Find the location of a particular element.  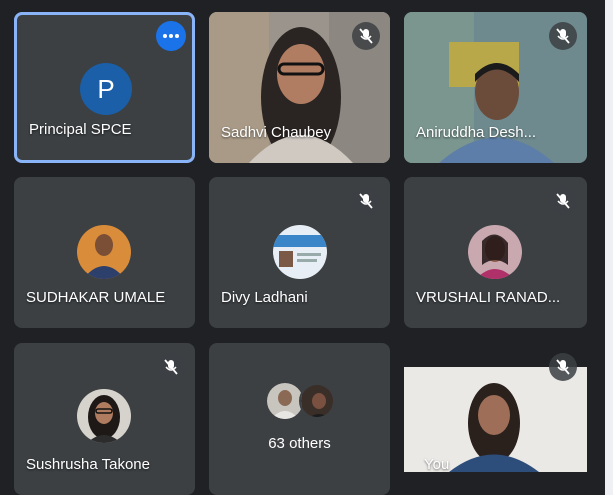

avatar: P is located at coordinates (106, 89).